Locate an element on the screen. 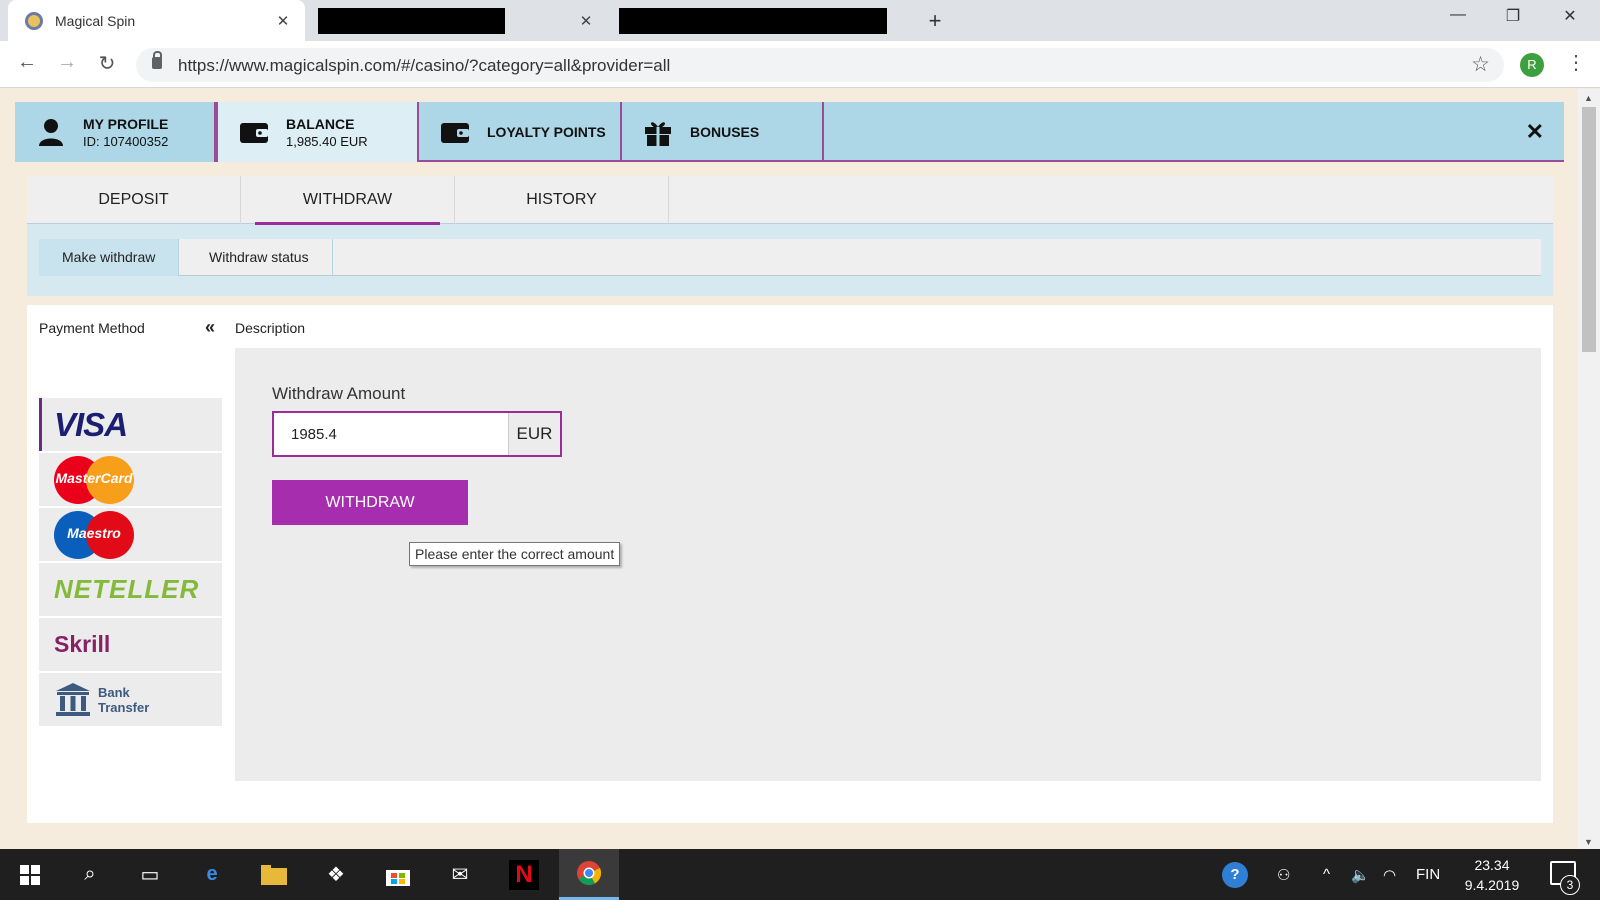 The height and width of the screenshot is (900, 1600). payment-method-mastercard: MasterCard is located at coordinates (130, 479).